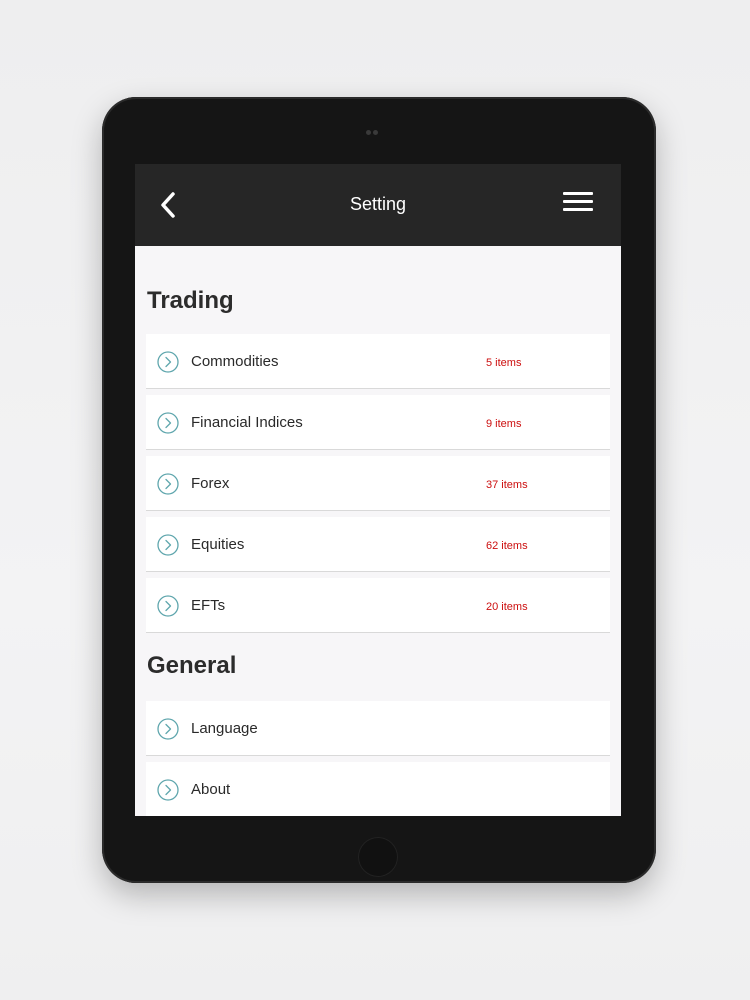 The width and height of the screenshot is (750, 1000). What do you see at coordinates (578, 193) in the screenshot?
I see `hamburger-menu-icon` at bounding box center [578, 193].